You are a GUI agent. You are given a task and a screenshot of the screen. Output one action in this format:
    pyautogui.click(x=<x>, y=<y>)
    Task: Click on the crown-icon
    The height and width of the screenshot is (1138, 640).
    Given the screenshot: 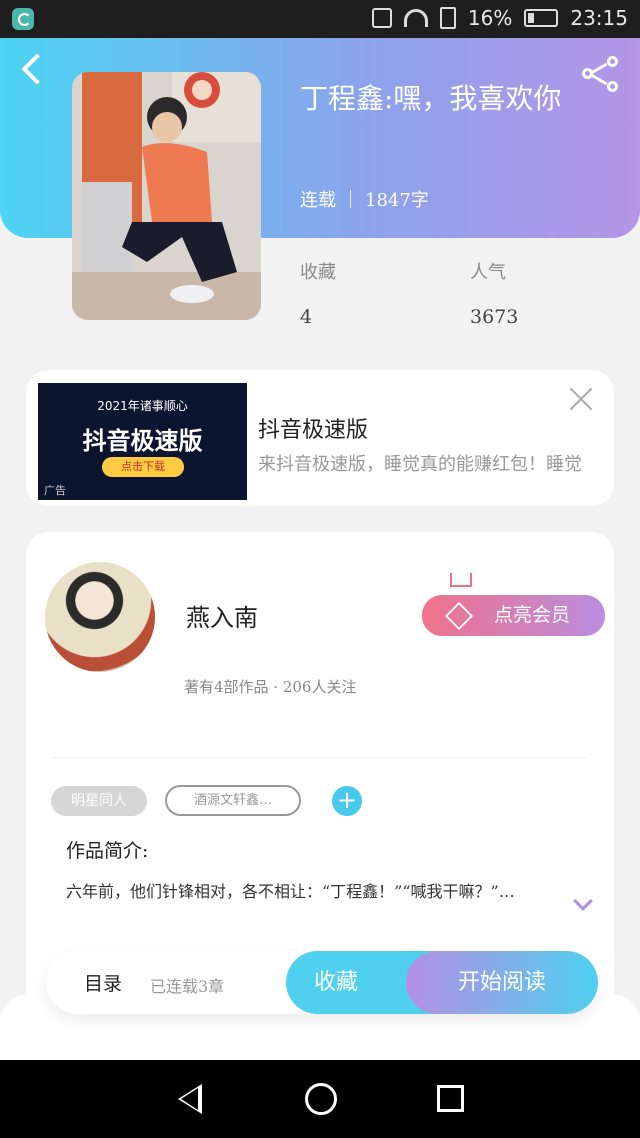 What is the action you would take?
    pyautogui.click(x=461, y=580)
    